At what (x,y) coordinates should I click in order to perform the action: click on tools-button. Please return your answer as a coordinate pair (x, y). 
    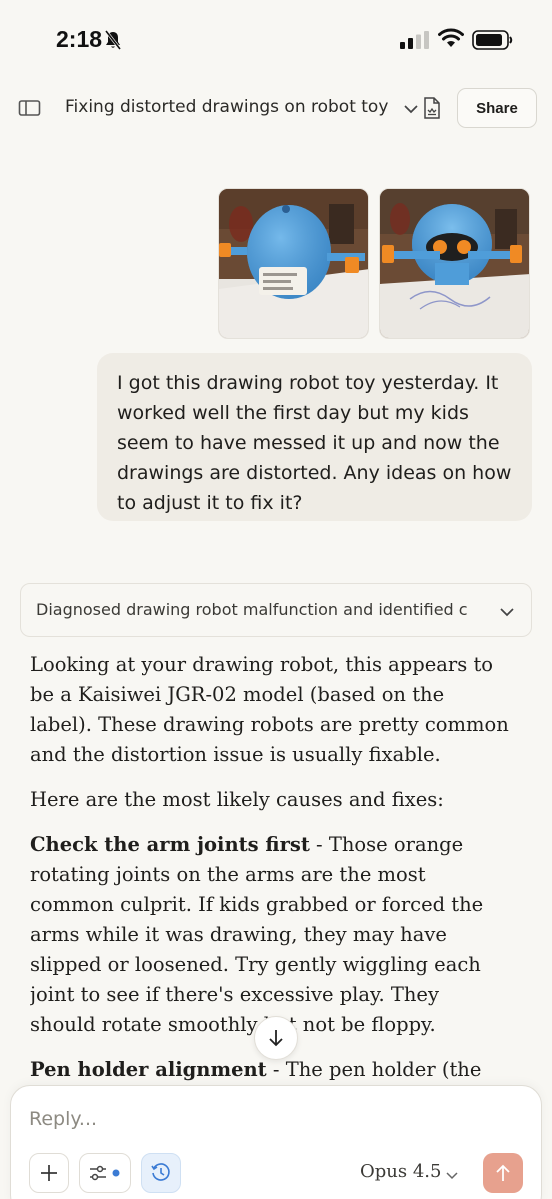
    Looking at the image, I should click on (105, 1173).